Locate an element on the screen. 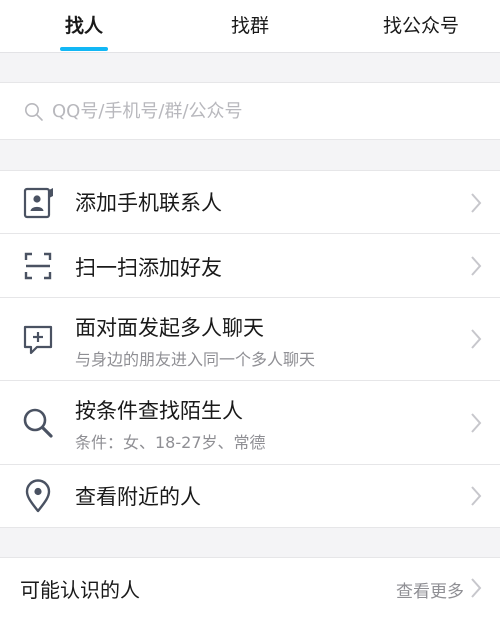  section-title: 可能认识的人 is located at coordinates (80, 590).